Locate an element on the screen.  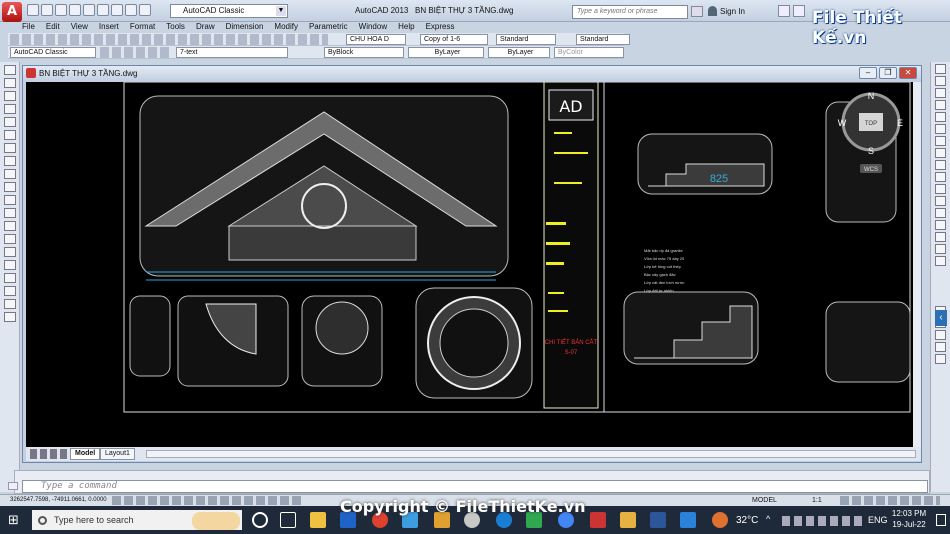
menu-format: Format is located at coordinates (142, 26).